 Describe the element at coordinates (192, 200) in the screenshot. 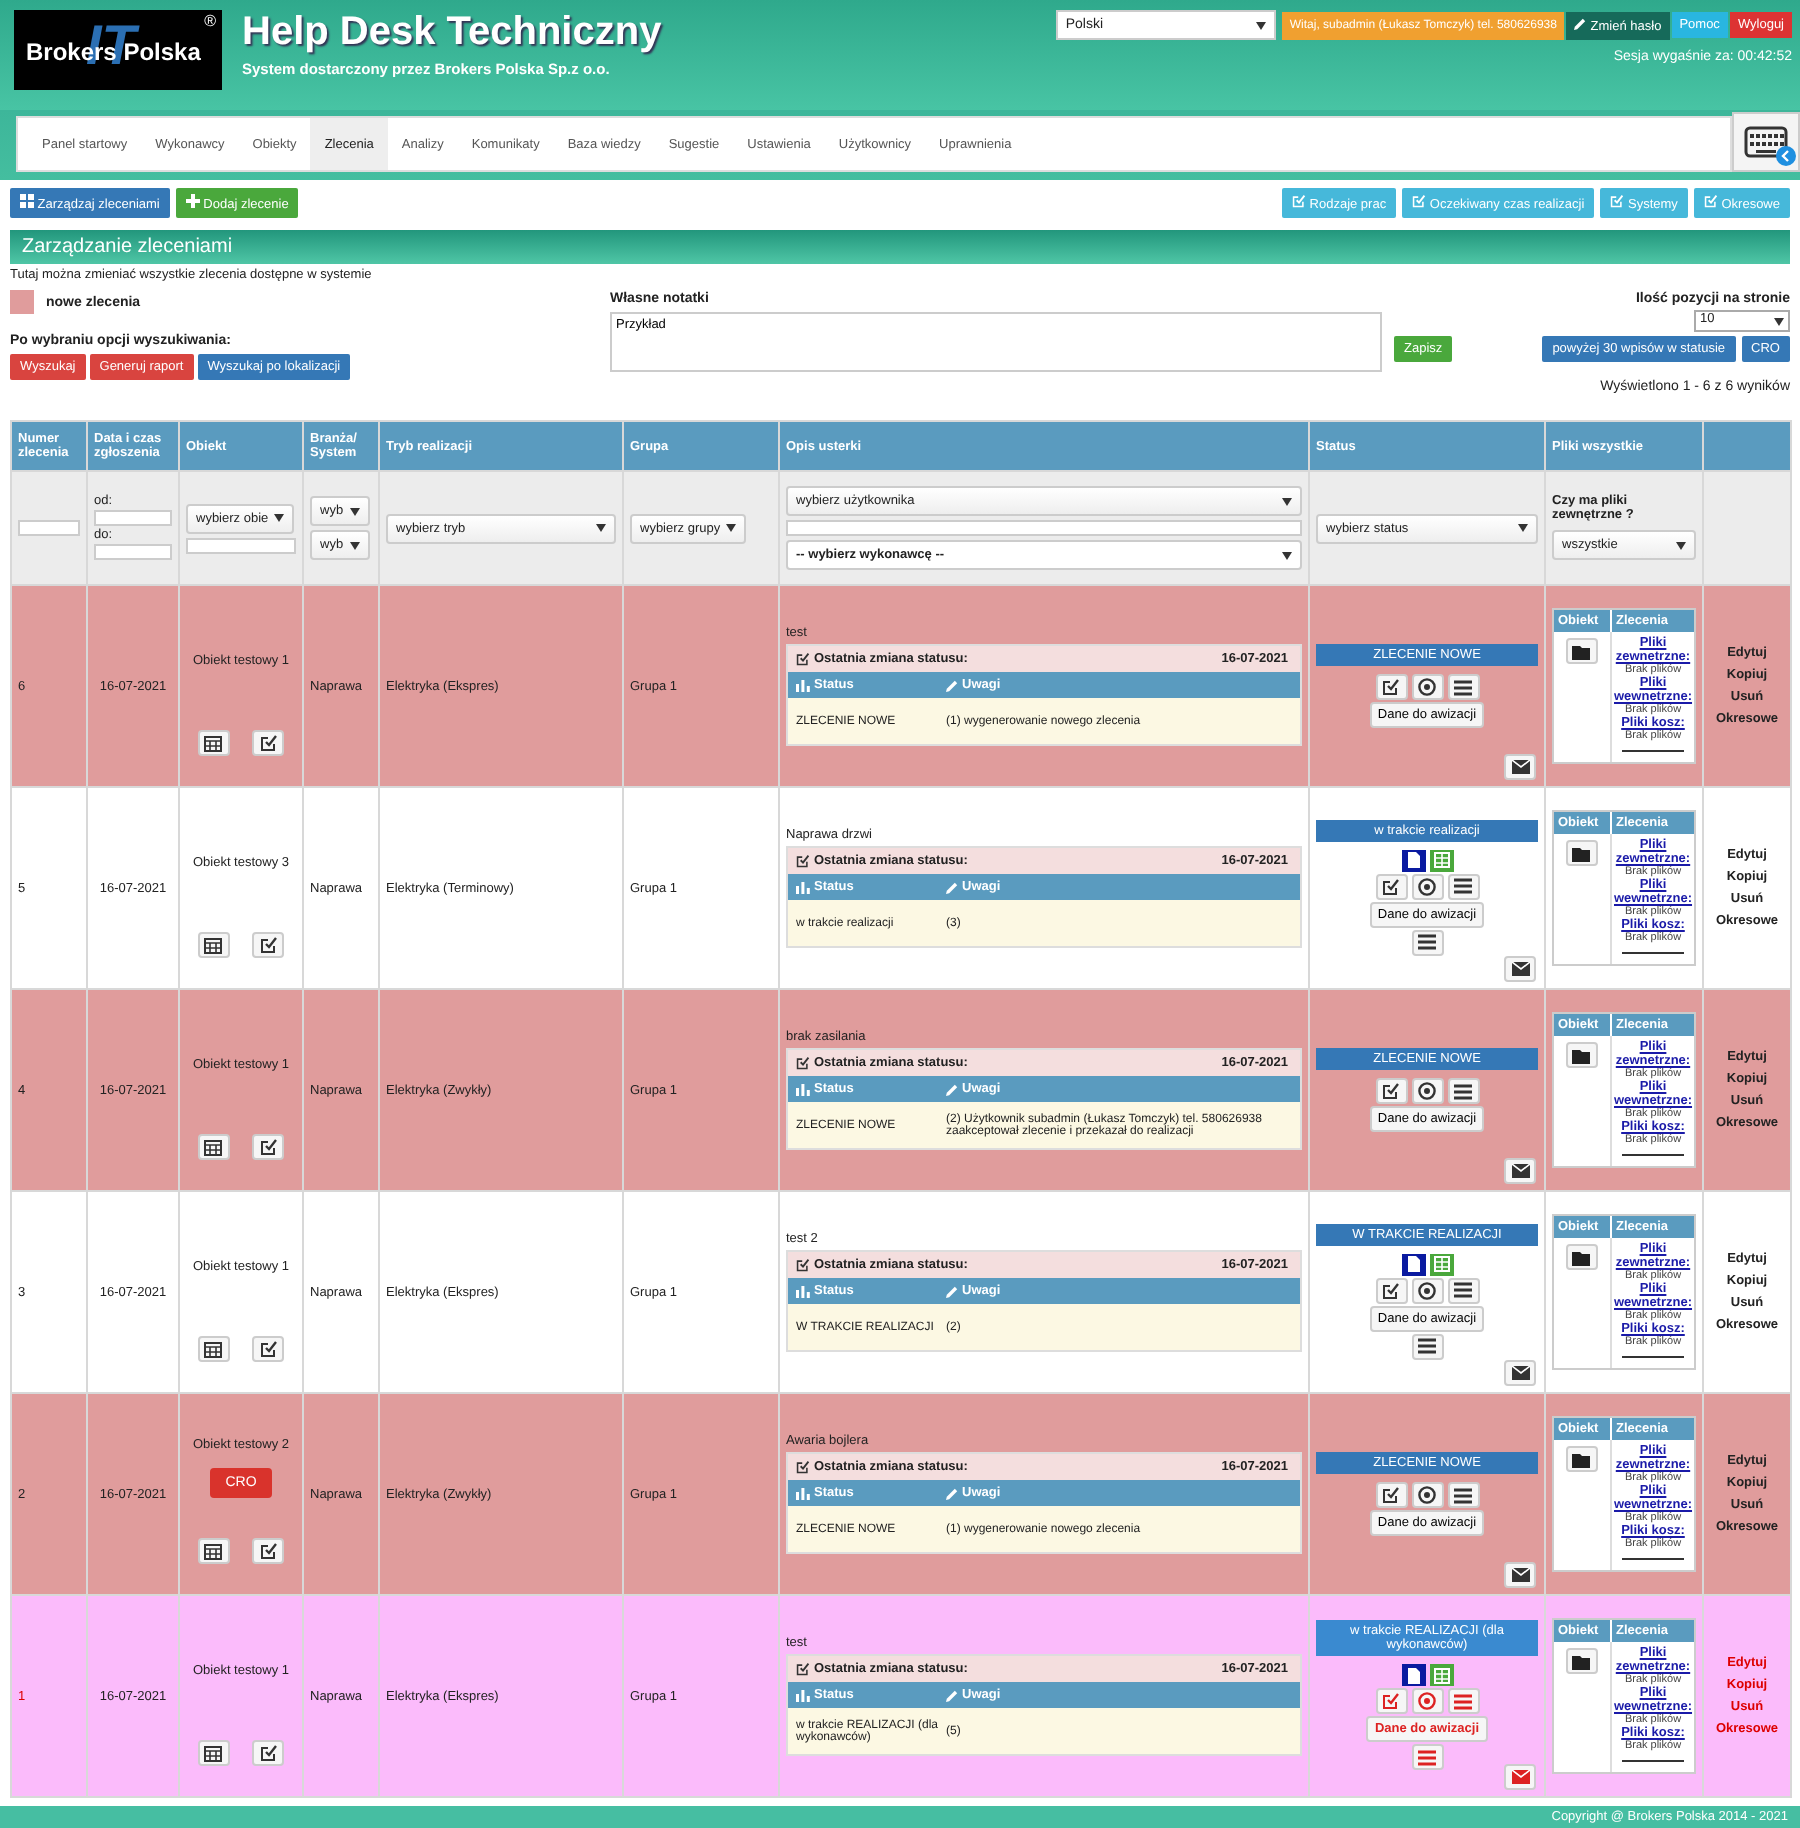

I see `plus-icon` at that location.